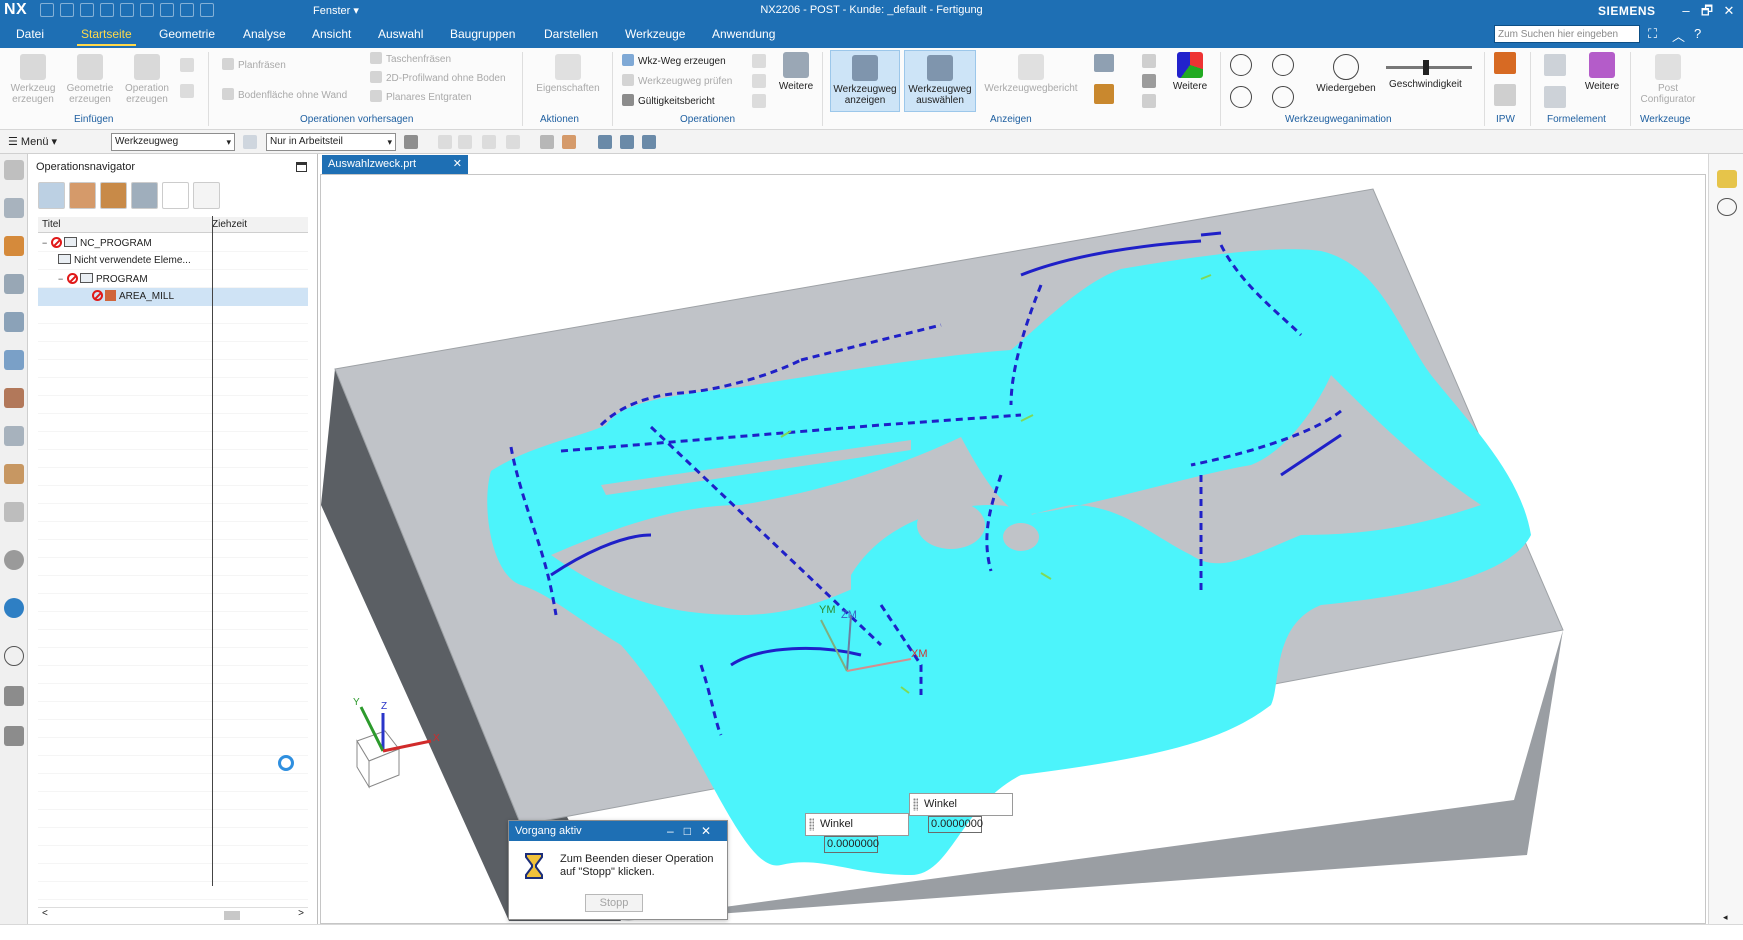 The width and height of the screenshot is (1743, 940). What do you see at coordinates (605, 142) in the screenshot?
I see `show-toolpath-small-icon` at bounding box center [605, 142].